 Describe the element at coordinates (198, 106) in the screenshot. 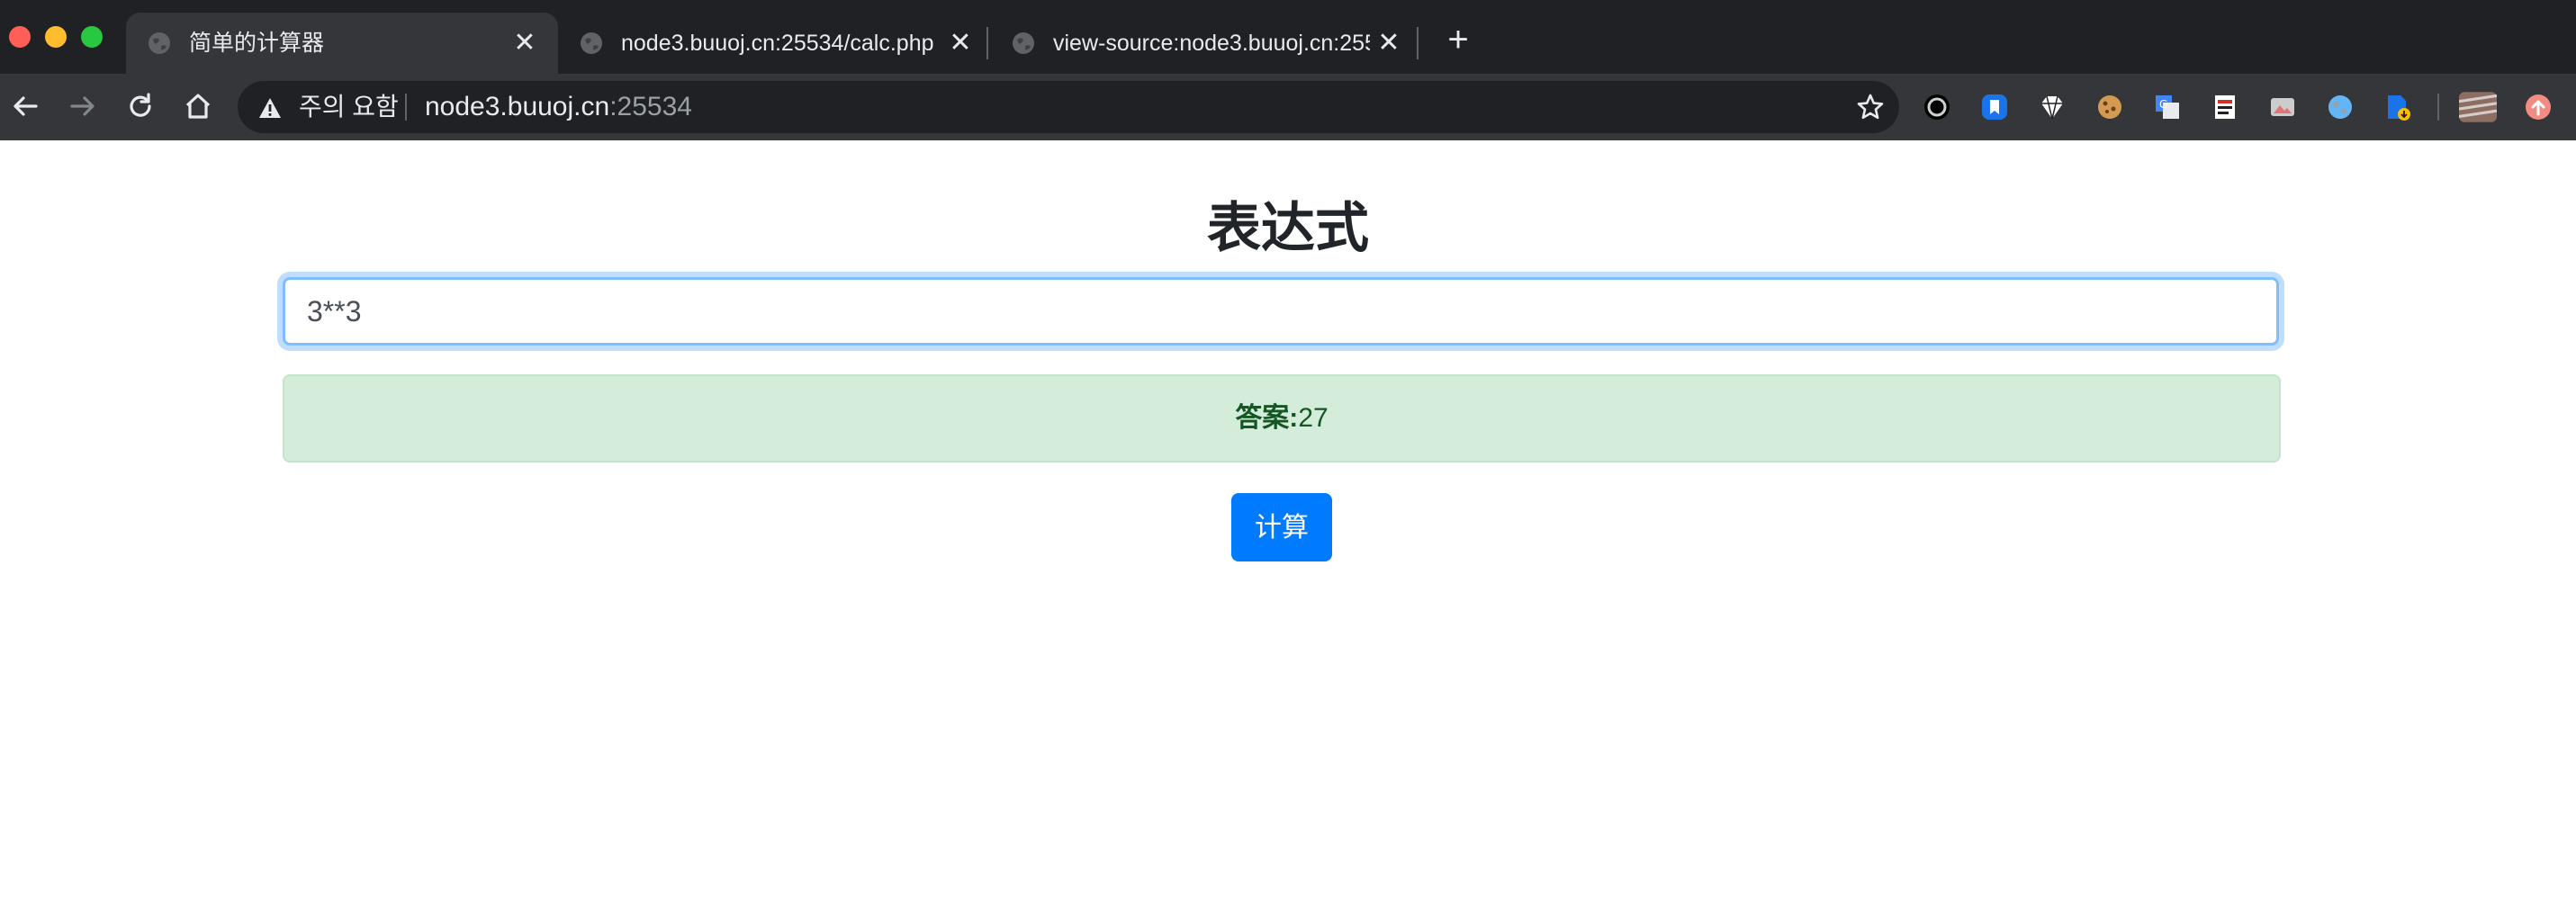

I see `home-icon` at that location.